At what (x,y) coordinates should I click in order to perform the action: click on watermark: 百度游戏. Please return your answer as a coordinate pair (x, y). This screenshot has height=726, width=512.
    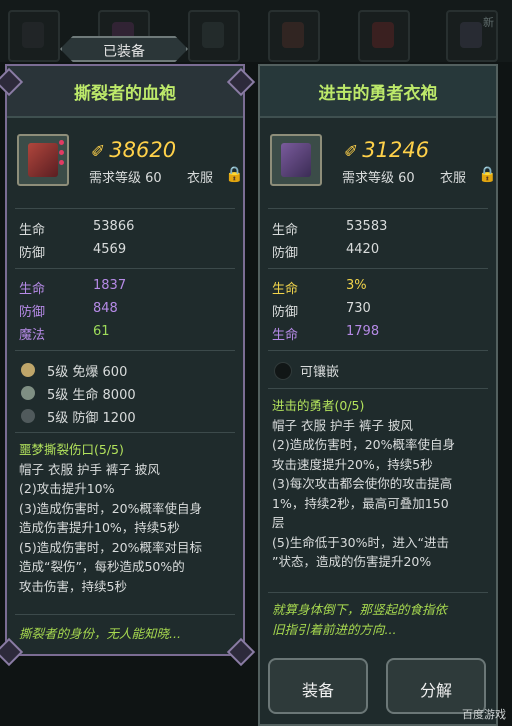
    Looking at the image, I should click on (484, 714).